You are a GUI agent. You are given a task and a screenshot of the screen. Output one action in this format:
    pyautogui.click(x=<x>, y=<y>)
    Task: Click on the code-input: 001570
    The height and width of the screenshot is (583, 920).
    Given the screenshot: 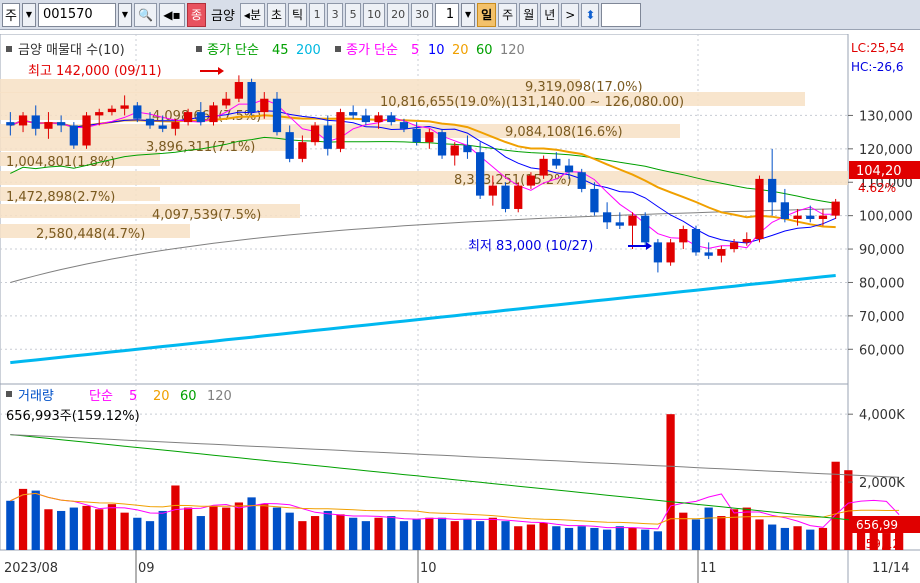 What is the action you would take?
    pyautogui.click(x=77, y=14)
    